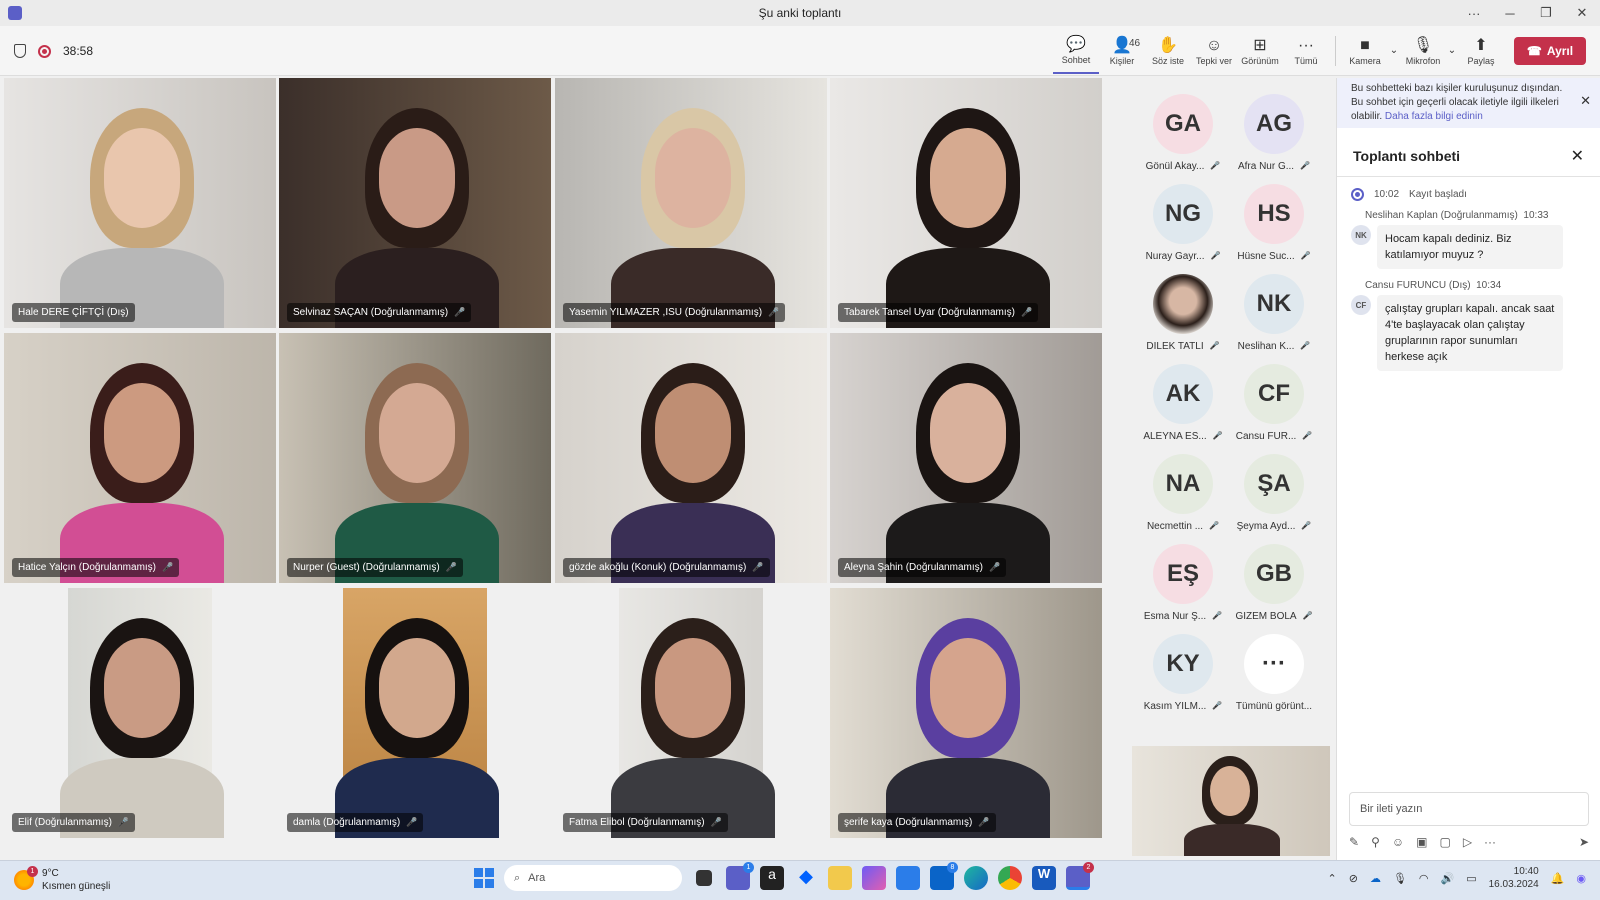 The width and height of the screenshot is (1600, 900). I want to click on leave-button: ☎ Ayrıl, so click(1550, 51).